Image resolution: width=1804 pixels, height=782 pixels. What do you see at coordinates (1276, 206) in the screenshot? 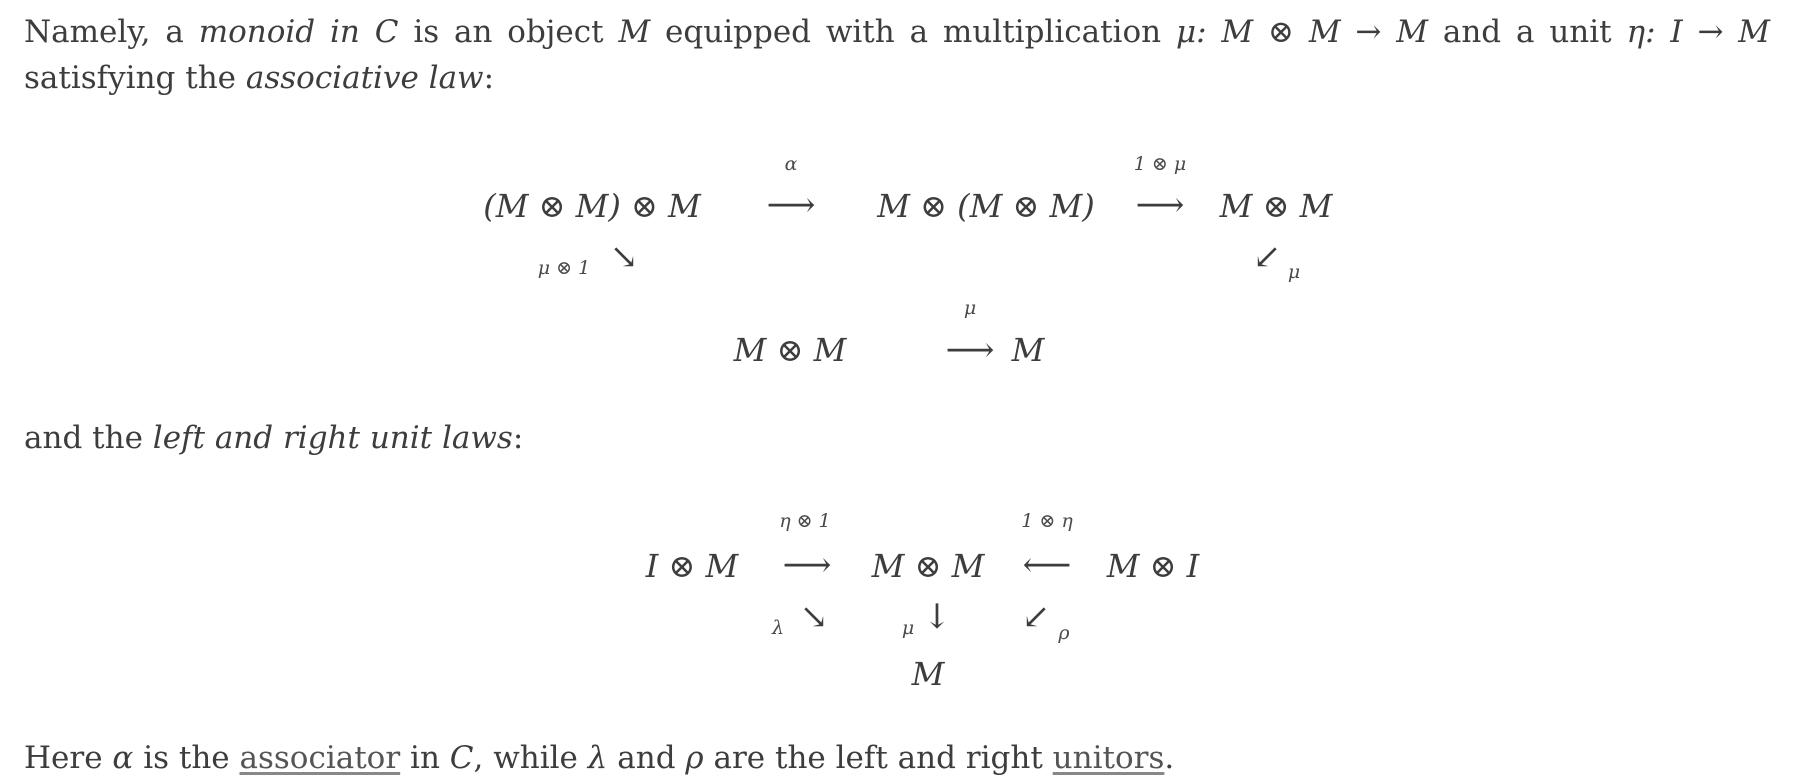
I see `node-M-M-top: M ⊗ M` at bounding box center [1276, 206].